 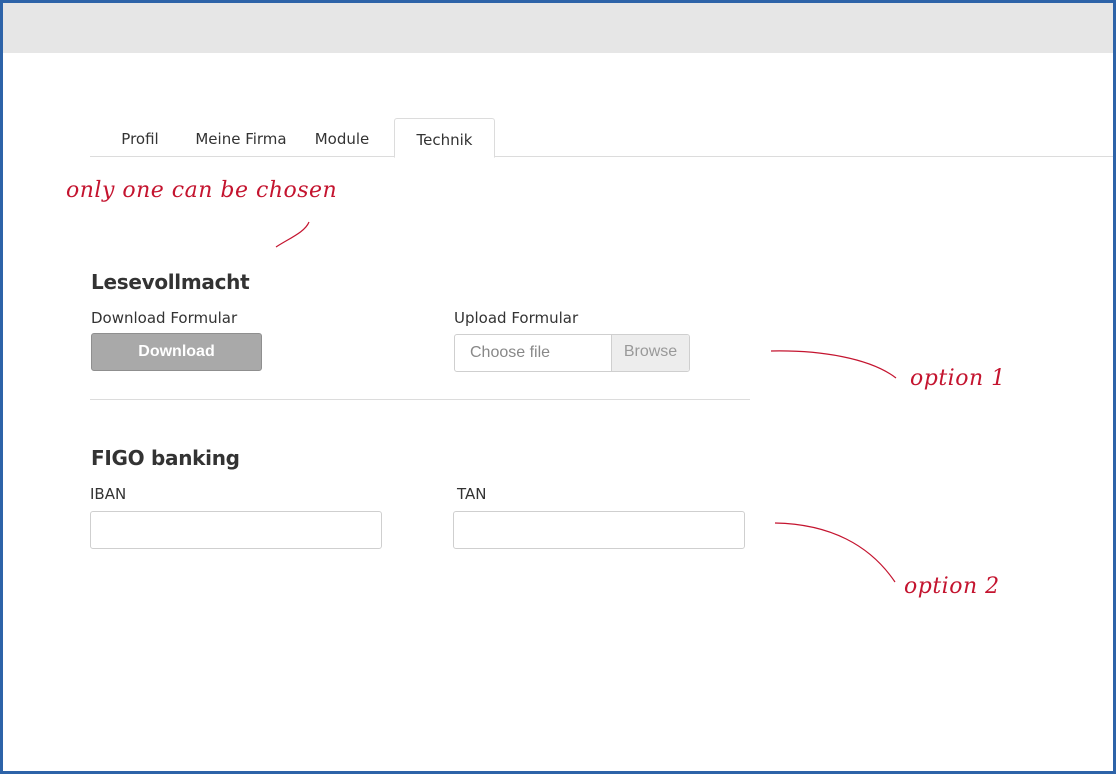 What do you see at coordinates (236, 530) in the screenshot?
I see `iban-input` at bounding box center [236, 530].